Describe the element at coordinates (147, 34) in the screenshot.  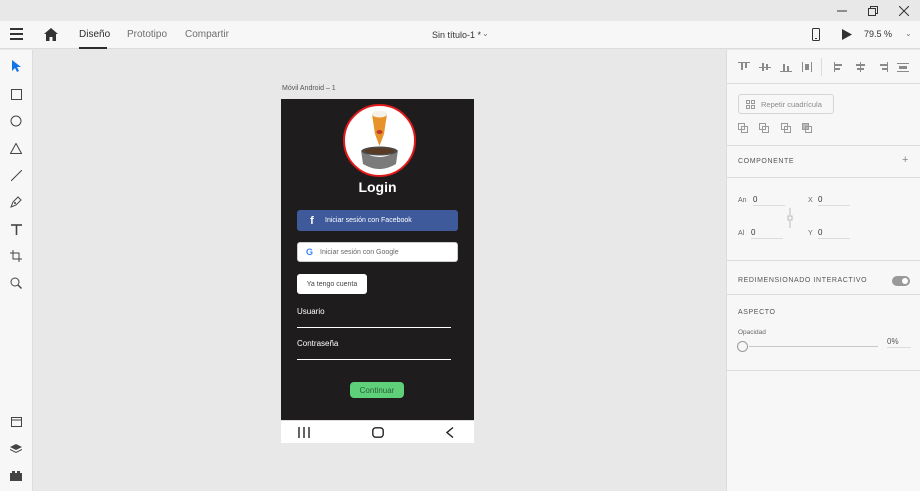
I see `tab-prototype: Prototipo` at that location.